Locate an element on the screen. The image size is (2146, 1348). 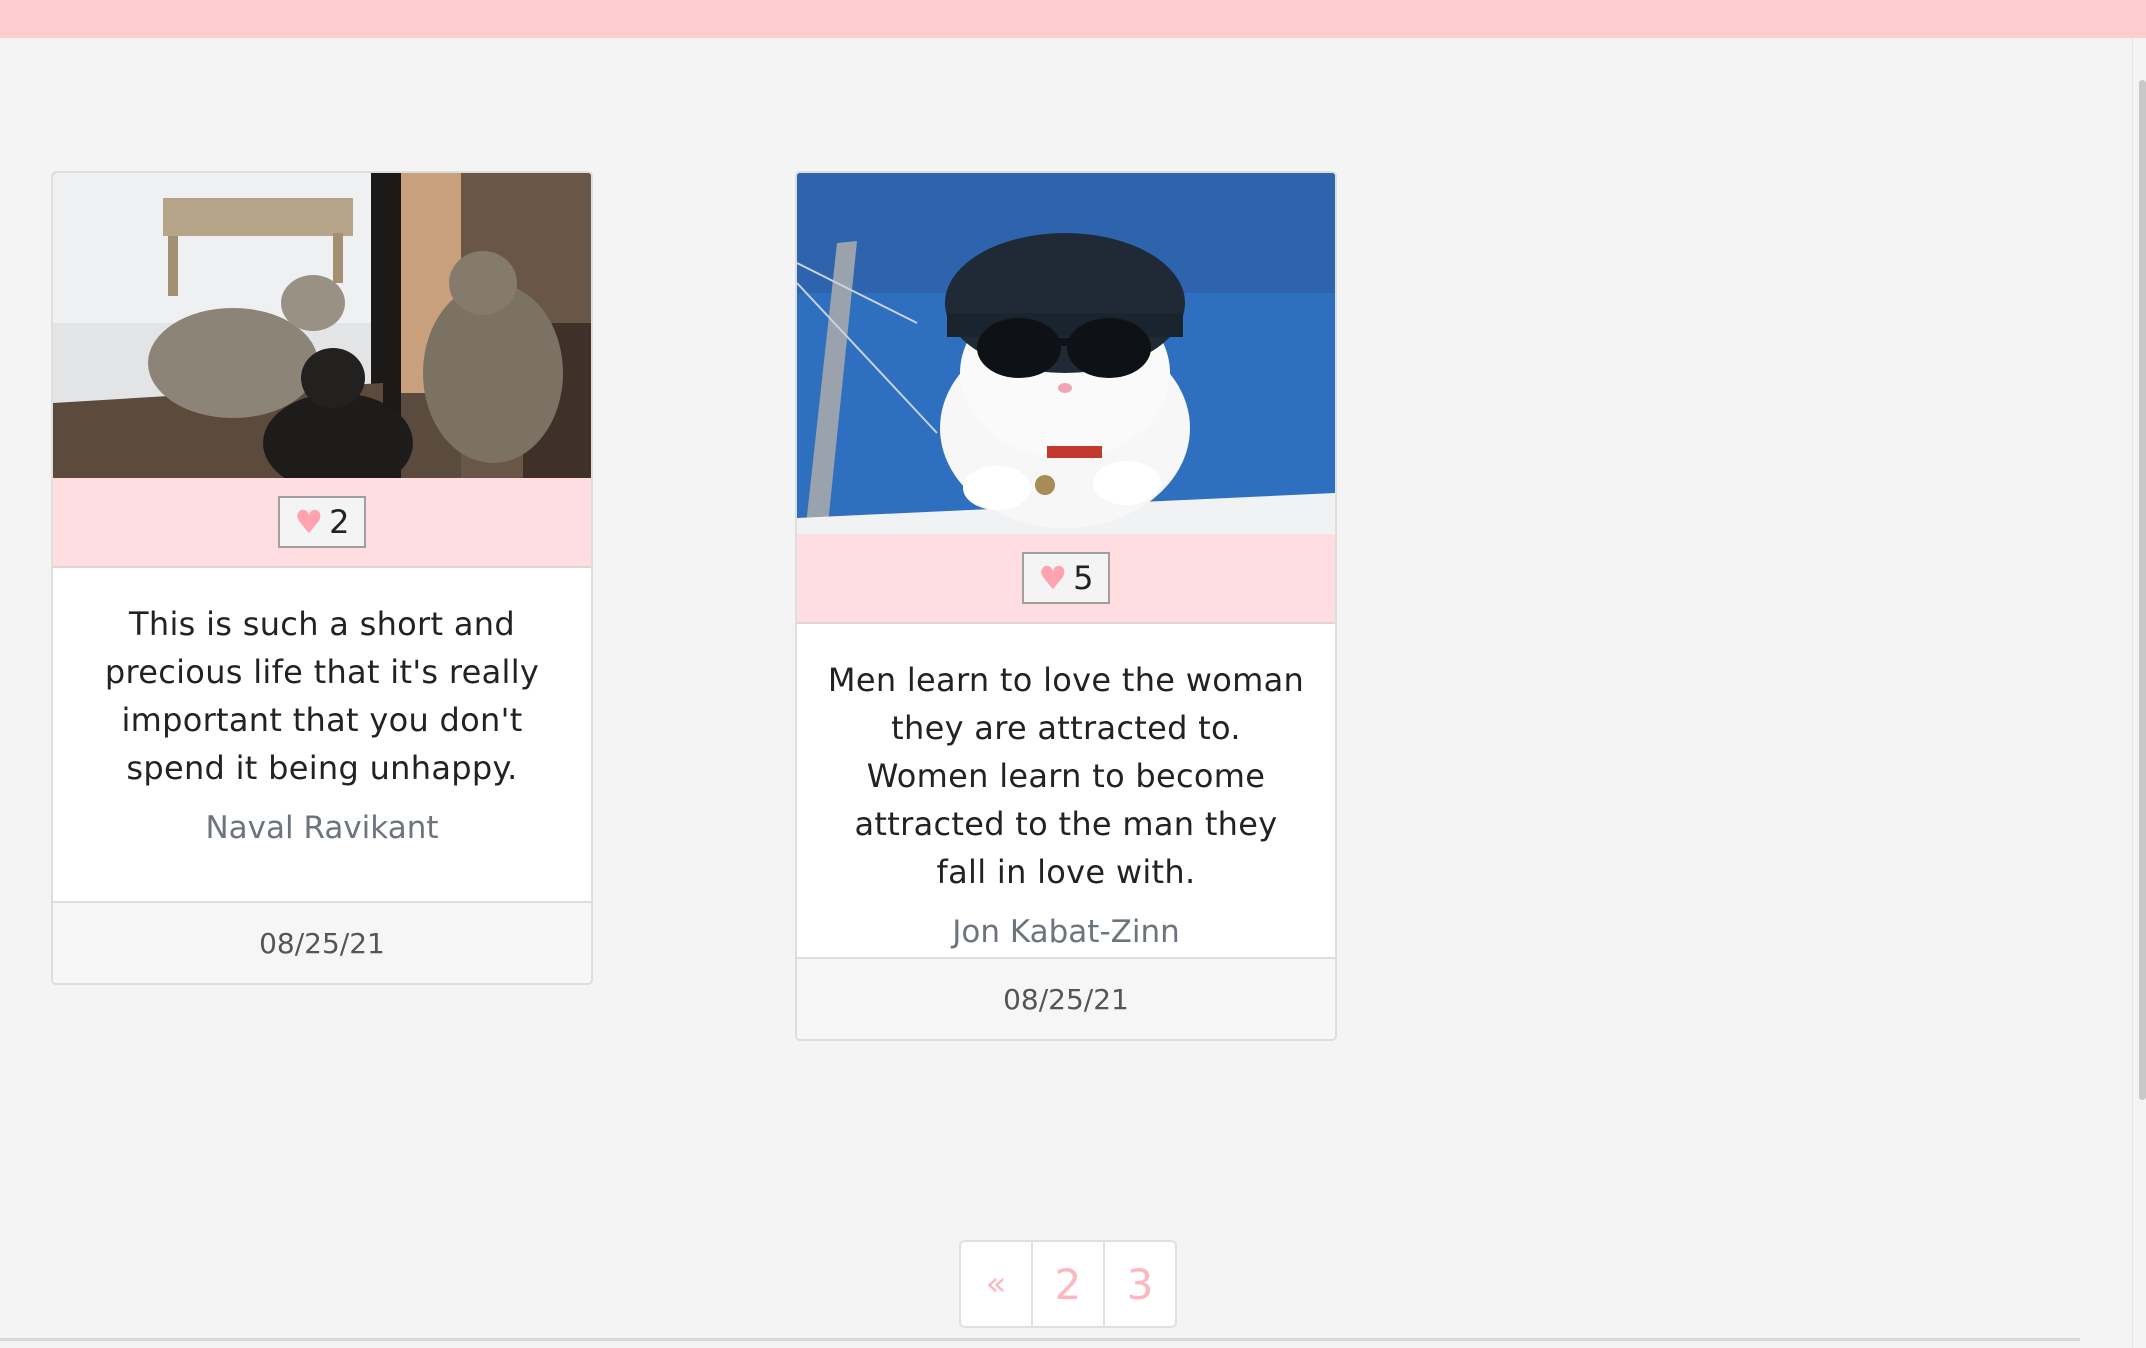
like-count: 2 is located at coordinates (339, 522).